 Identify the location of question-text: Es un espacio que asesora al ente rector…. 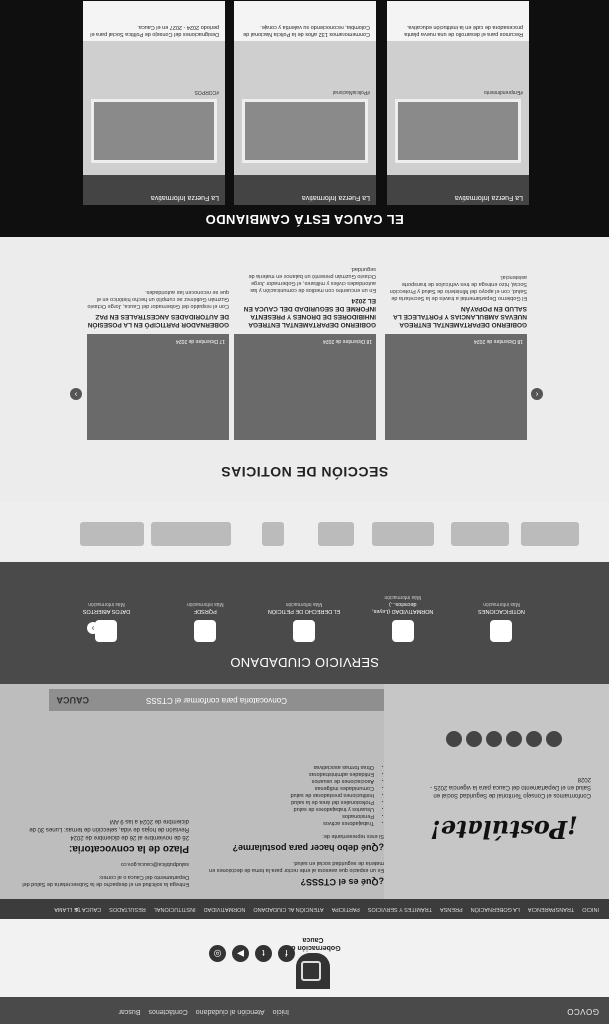
(296, 866).